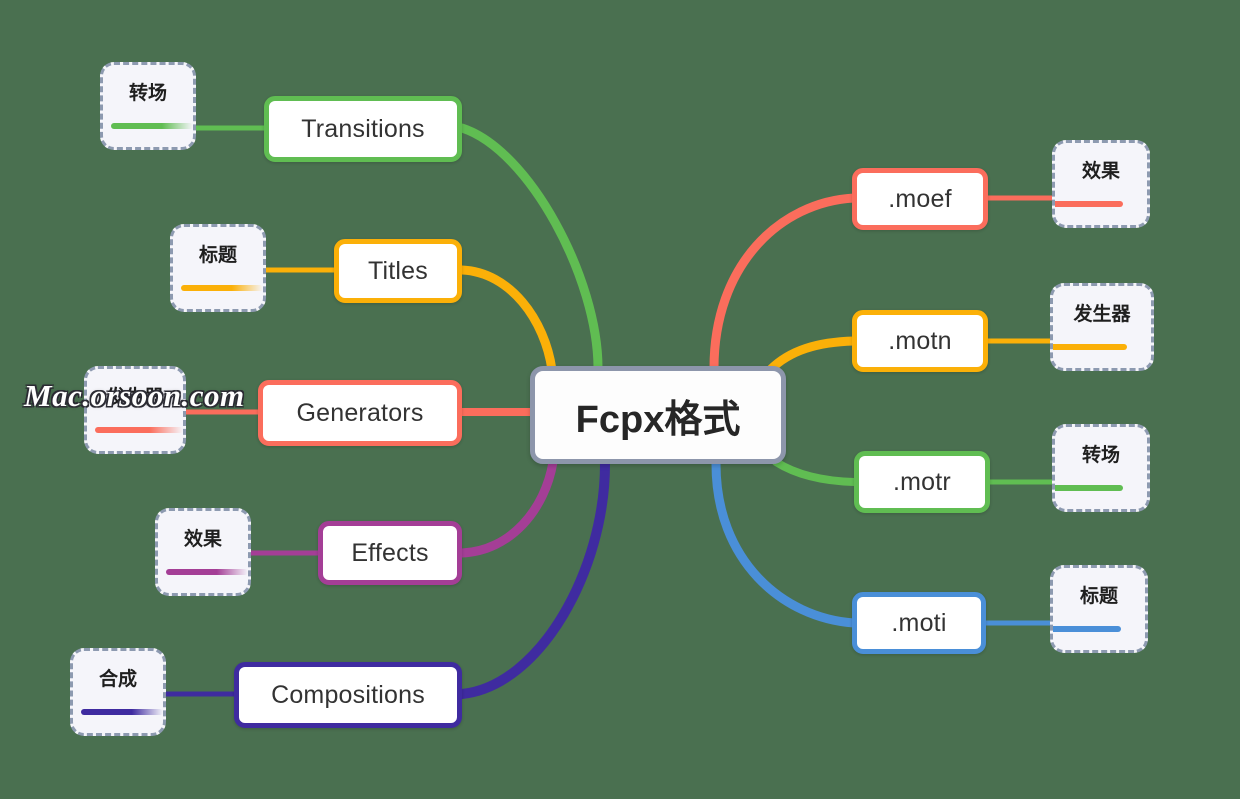  I want to click on branch-node-compositions: Compositions, so click(348, 695).